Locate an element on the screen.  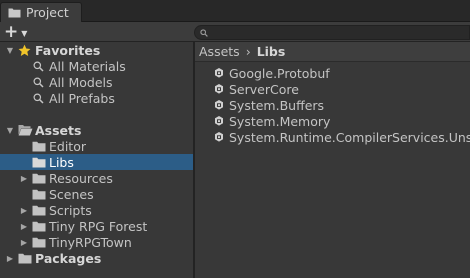
tree-item-favorites: ▼ Favorites is located at coordinates (96, 50).